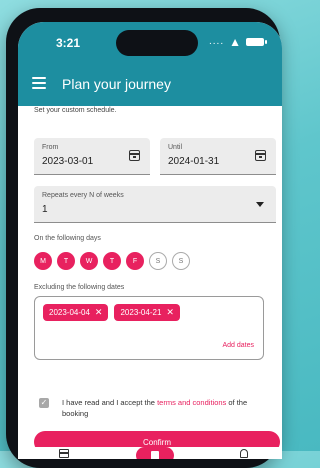 This screenshot has height=468, width=320. I want to click on weekday-selector: M T W T F S S, so click(112, 261).